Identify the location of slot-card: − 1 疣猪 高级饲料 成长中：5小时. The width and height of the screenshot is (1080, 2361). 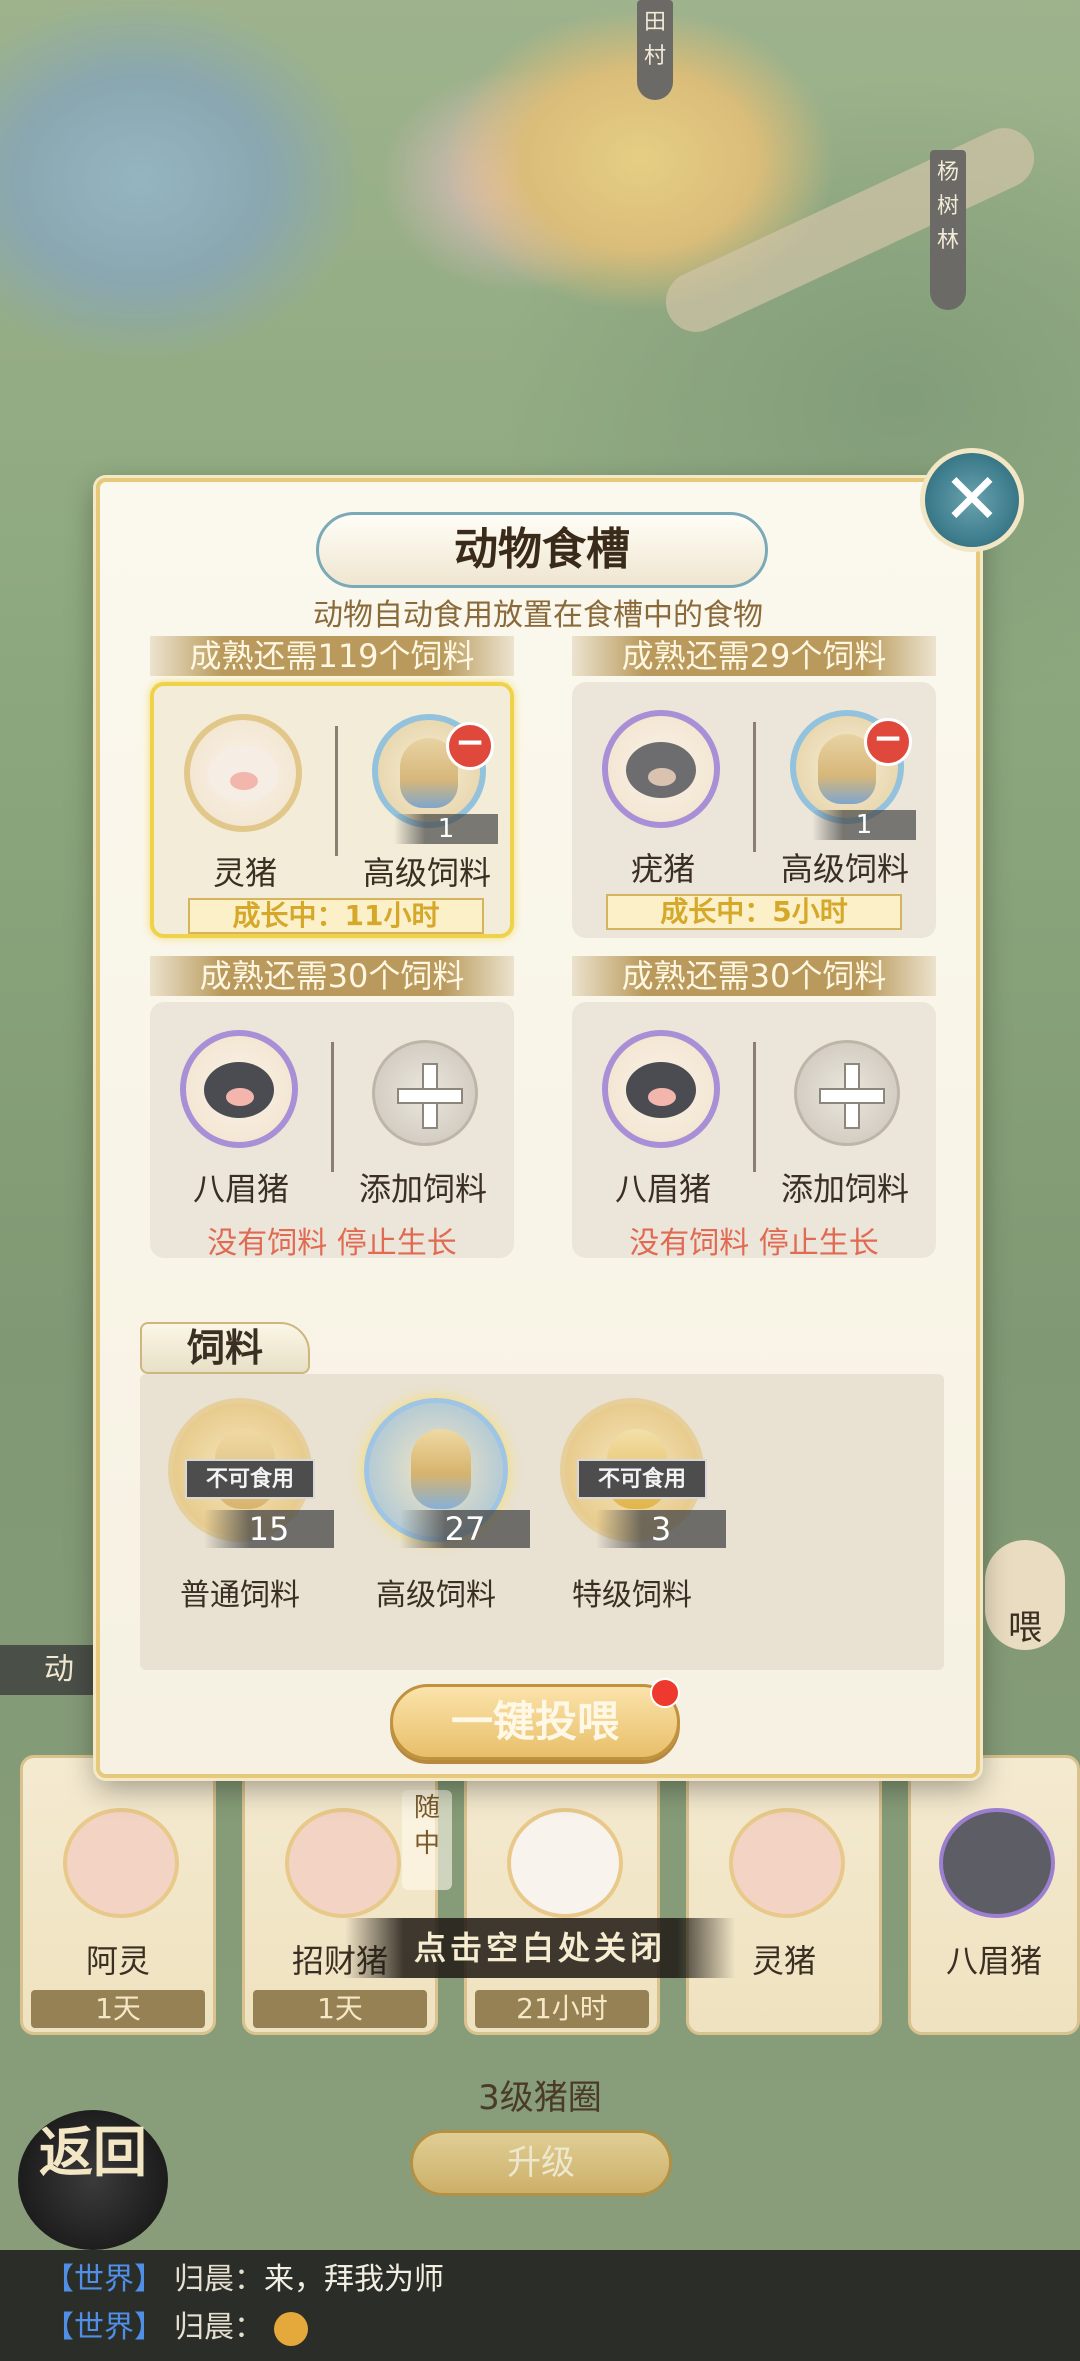
(754, 810).